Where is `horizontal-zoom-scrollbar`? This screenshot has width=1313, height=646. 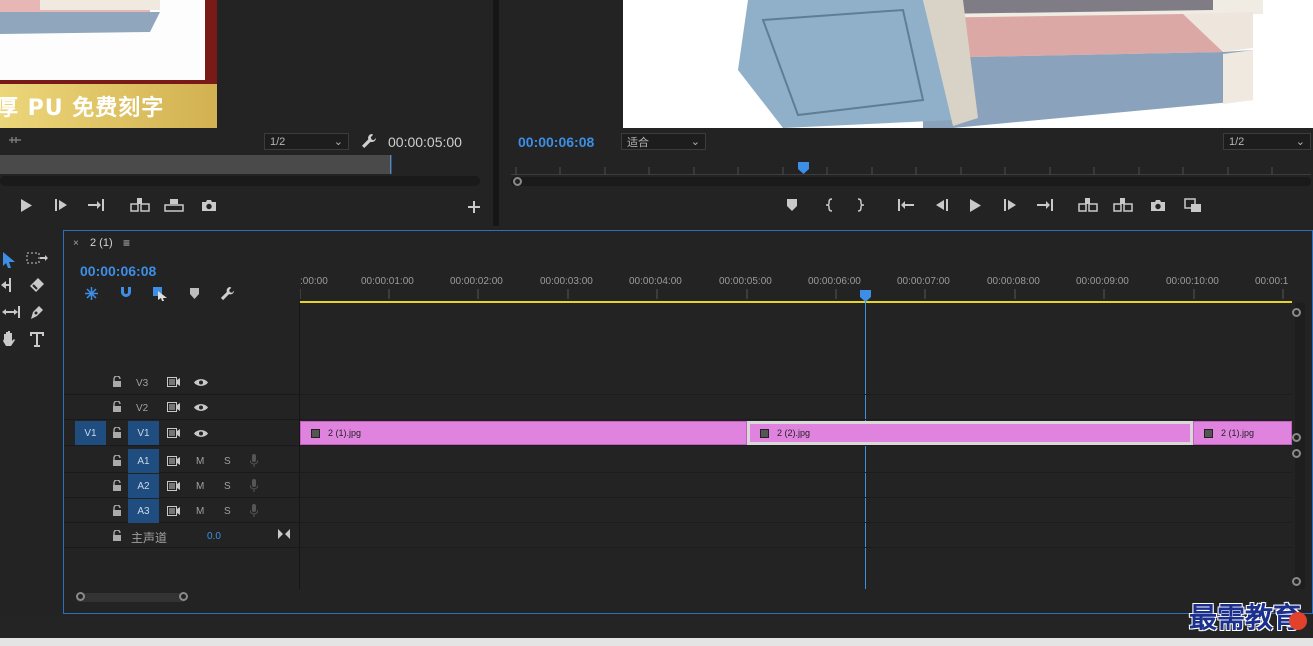 horizontal-zoom-scrollbar is located at coordinates (131, 597).